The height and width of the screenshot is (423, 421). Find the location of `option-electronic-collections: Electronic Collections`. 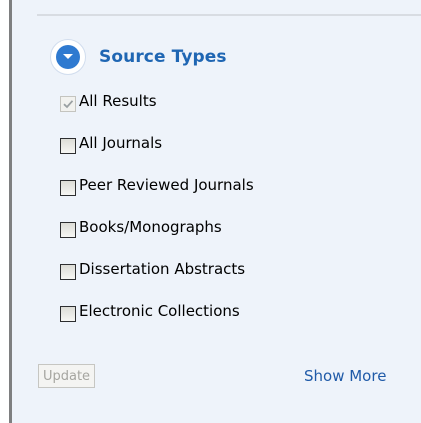

option-electronic-collections: Electronic Collections is located at coordinates (157, 311).